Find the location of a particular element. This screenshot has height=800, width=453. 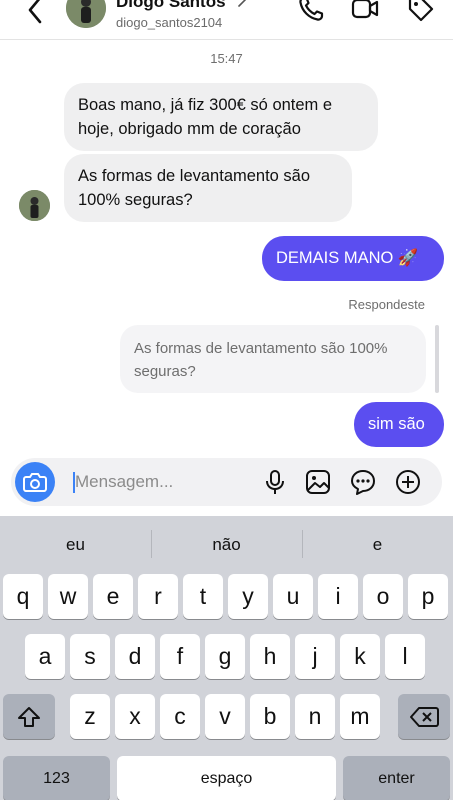

key: p is located at coordinates (428, 596).